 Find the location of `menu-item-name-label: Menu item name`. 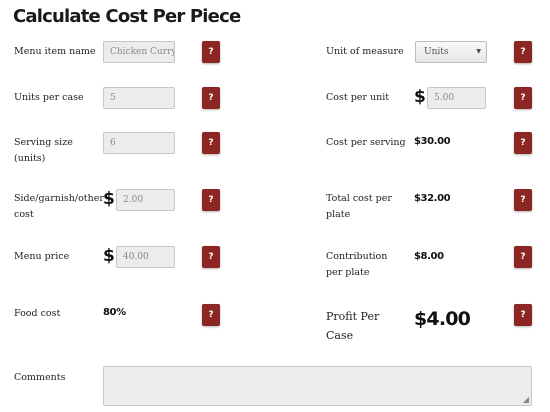

menu-item-name-label: Menu item name is located at coordinates (55, 51).